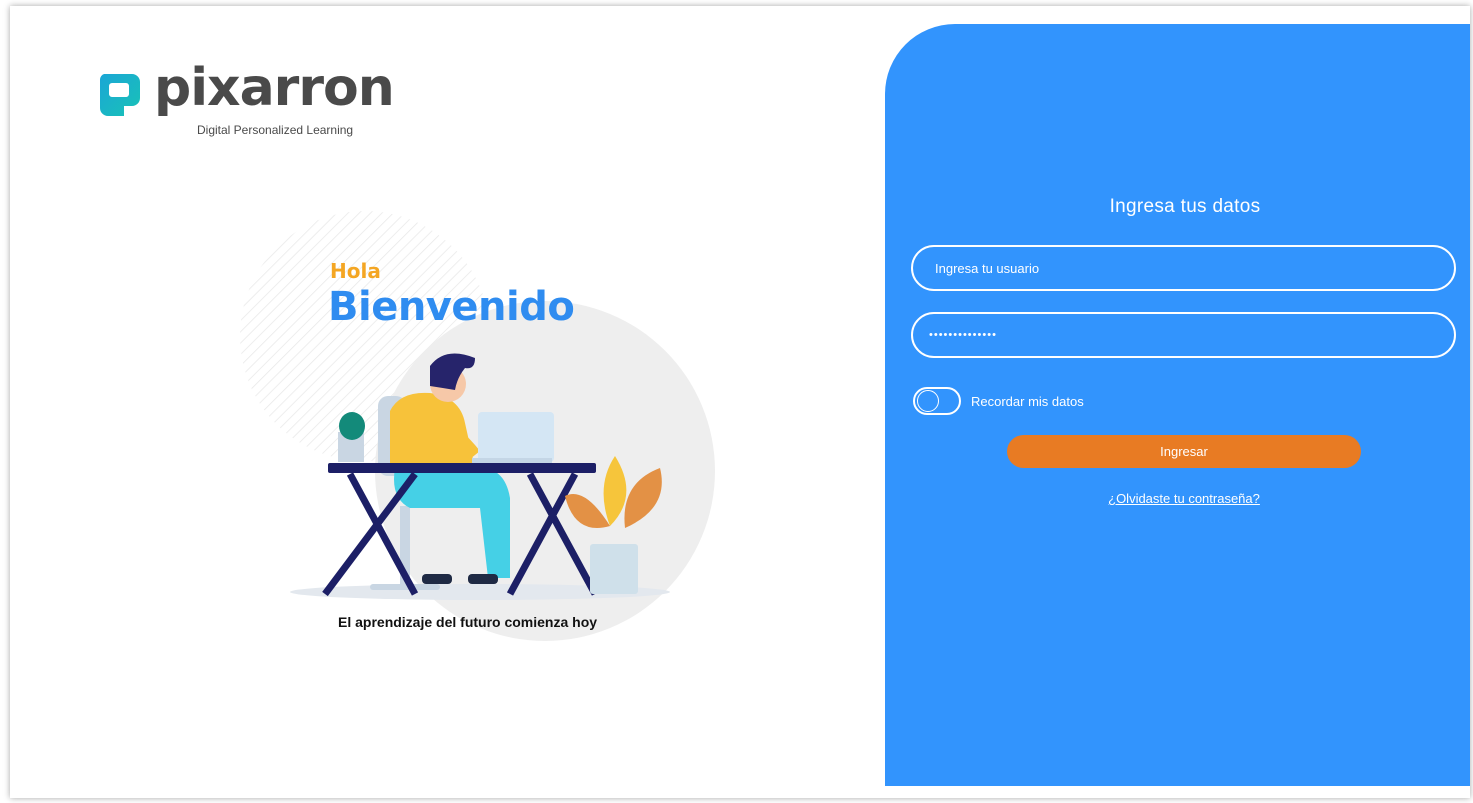 The image size is (1473, 803). Describe the element at coordinates (1183, 335) in the screenshot. I see `password-input` at that location.